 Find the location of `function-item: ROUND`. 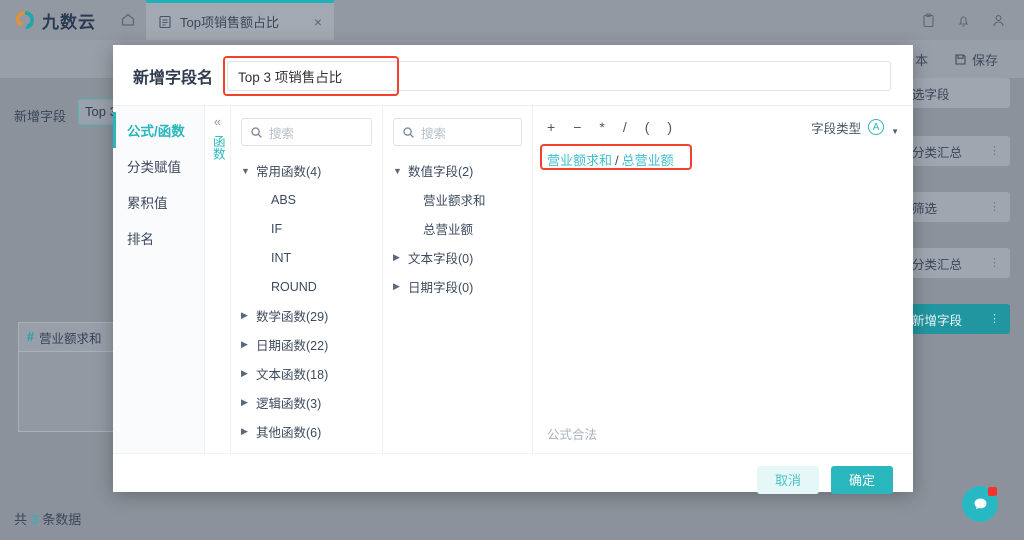

function-item: ROUND is located at coordinates (306, 286).